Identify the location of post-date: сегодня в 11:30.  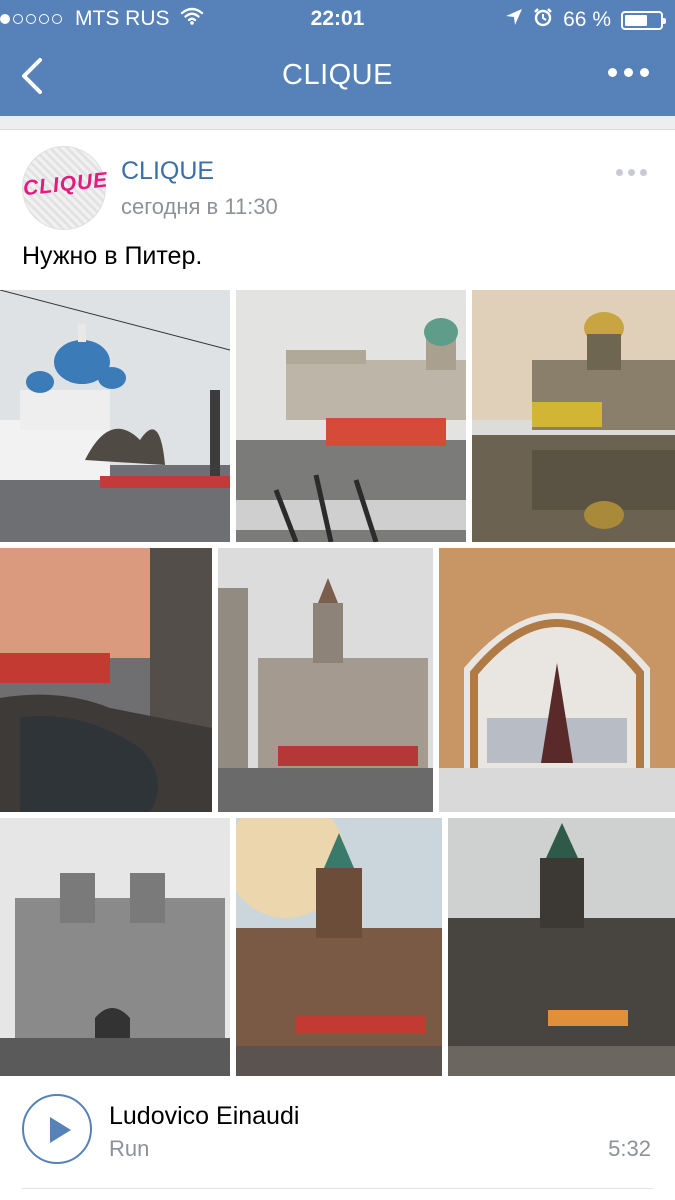
(199, 206).